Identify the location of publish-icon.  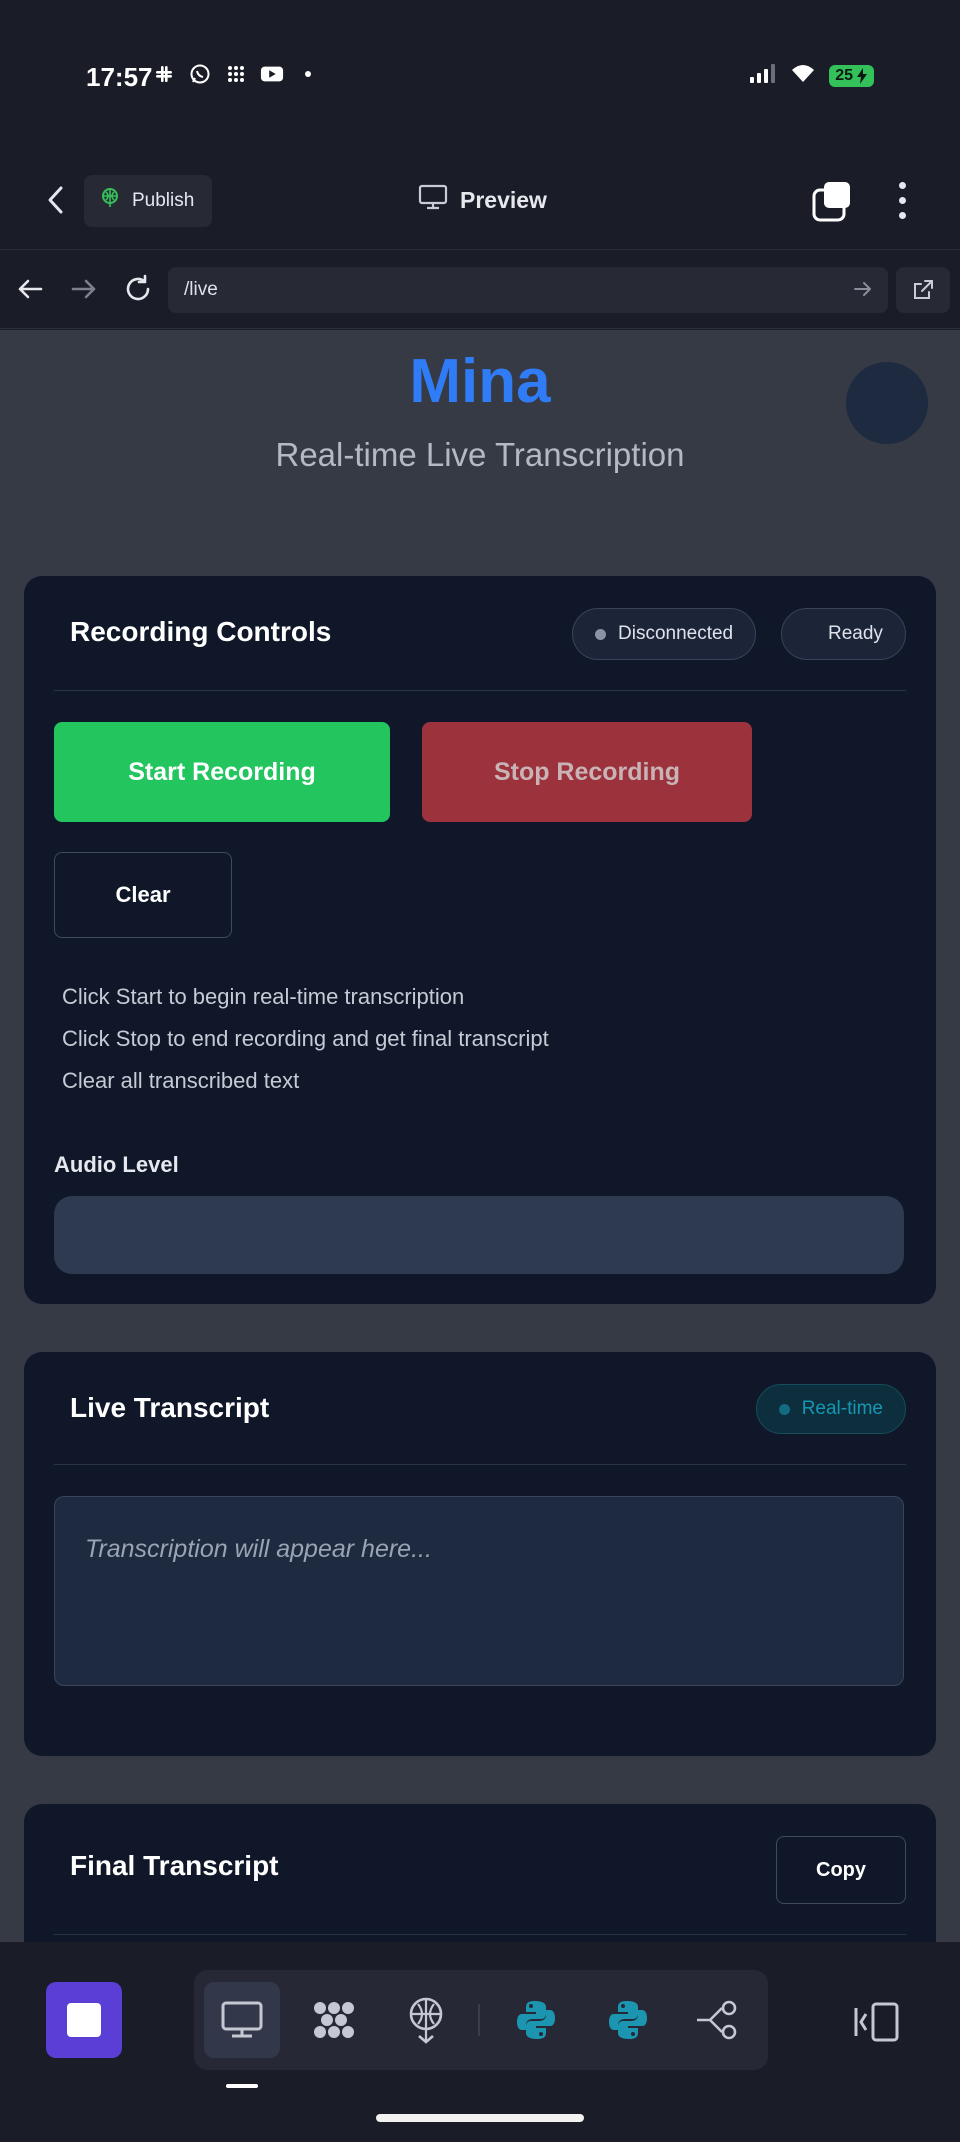
(110, 201).